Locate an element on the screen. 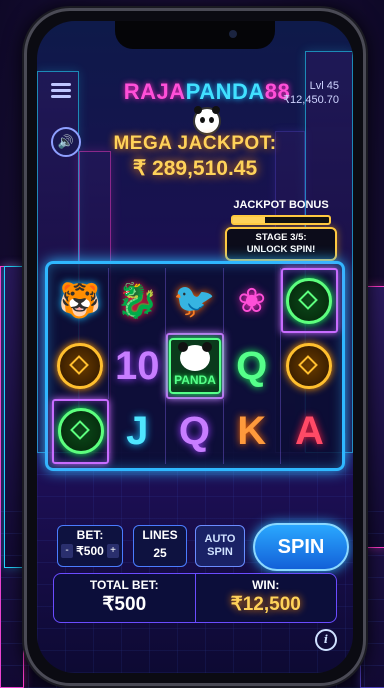 The height and width of the screenshot is (688, 384). mega-jackpot: MEGA JACKPOT: ₹ 289,510.45 is located at coordinates (195, 157).